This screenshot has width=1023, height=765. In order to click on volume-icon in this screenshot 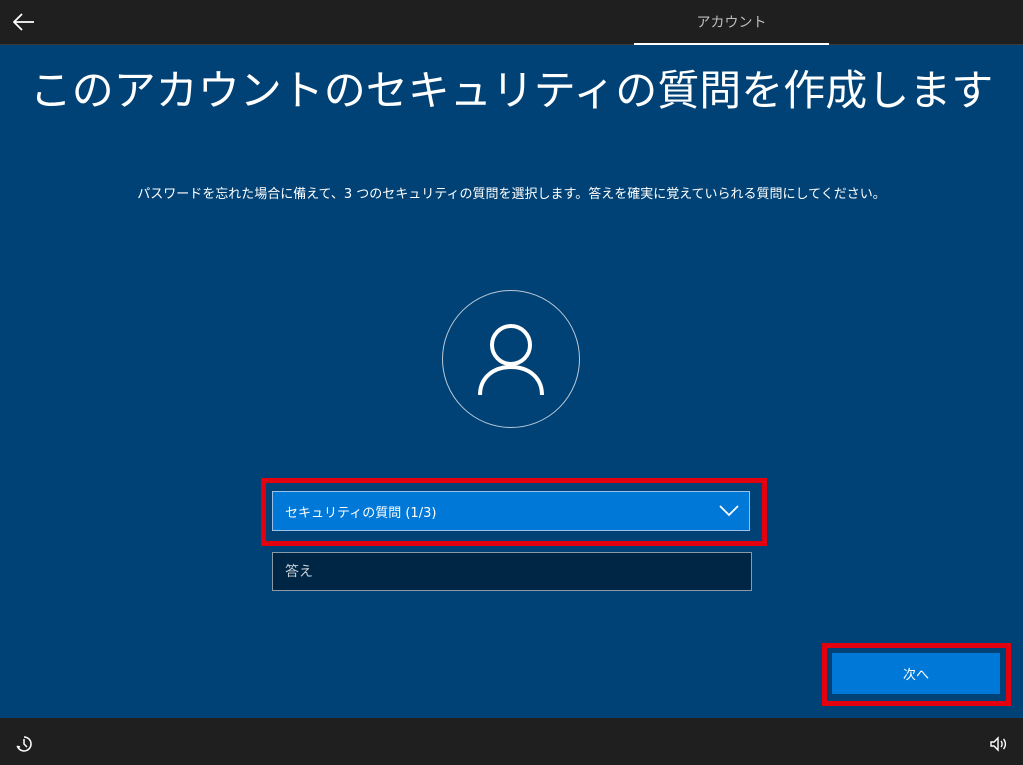, I will do `click(998, 744)`.